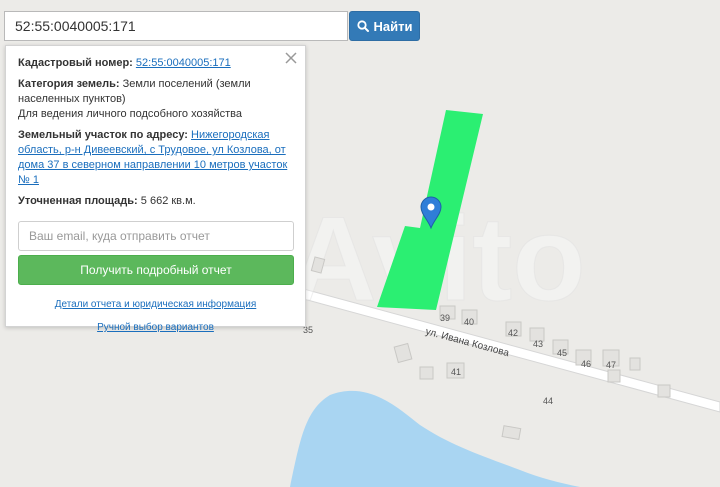 This screenshot has width=720, height=487. What do you see at coordinates (393, 26) in the screenshot?
I see `search-button-label: Найти` at bounding box center [393, 26].